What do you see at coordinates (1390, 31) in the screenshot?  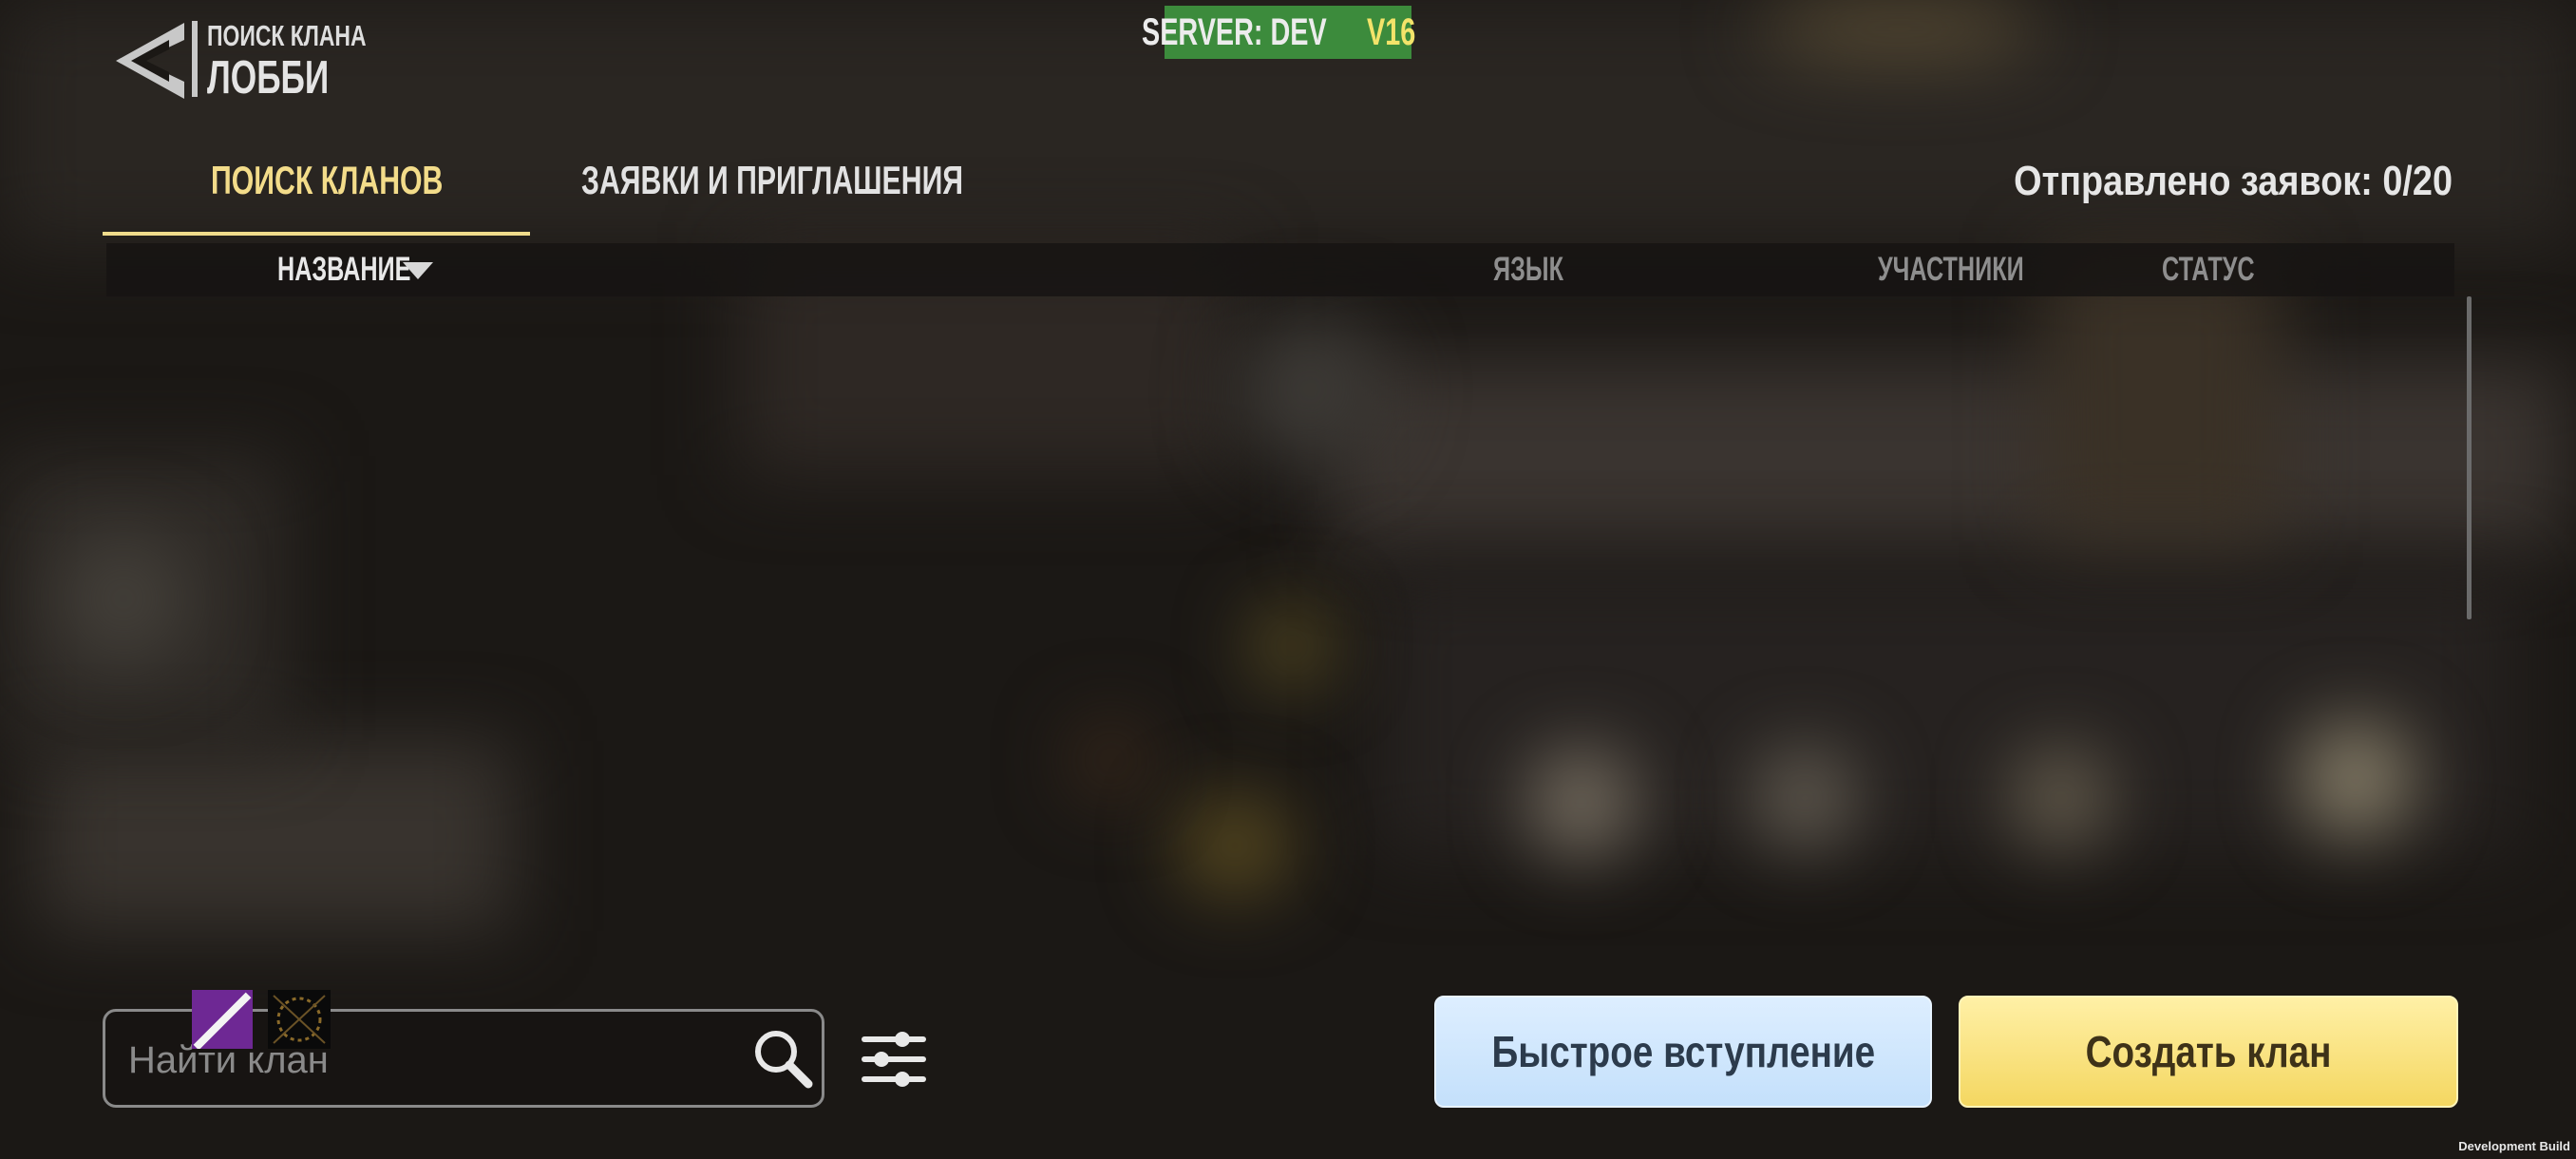 I see `version-label: V16` at bounding box center [1390, 31].